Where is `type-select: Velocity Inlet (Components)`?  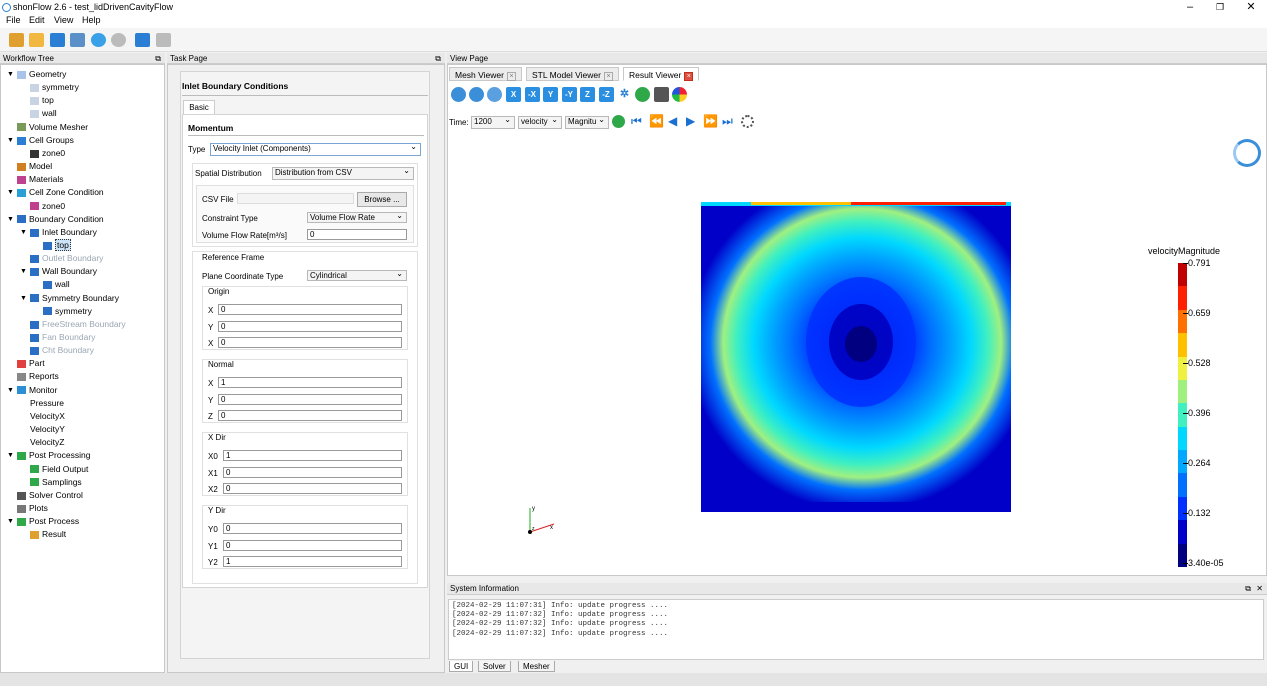 type-select: Velocity Inlet (Components) is located at coordinates (315, 149).